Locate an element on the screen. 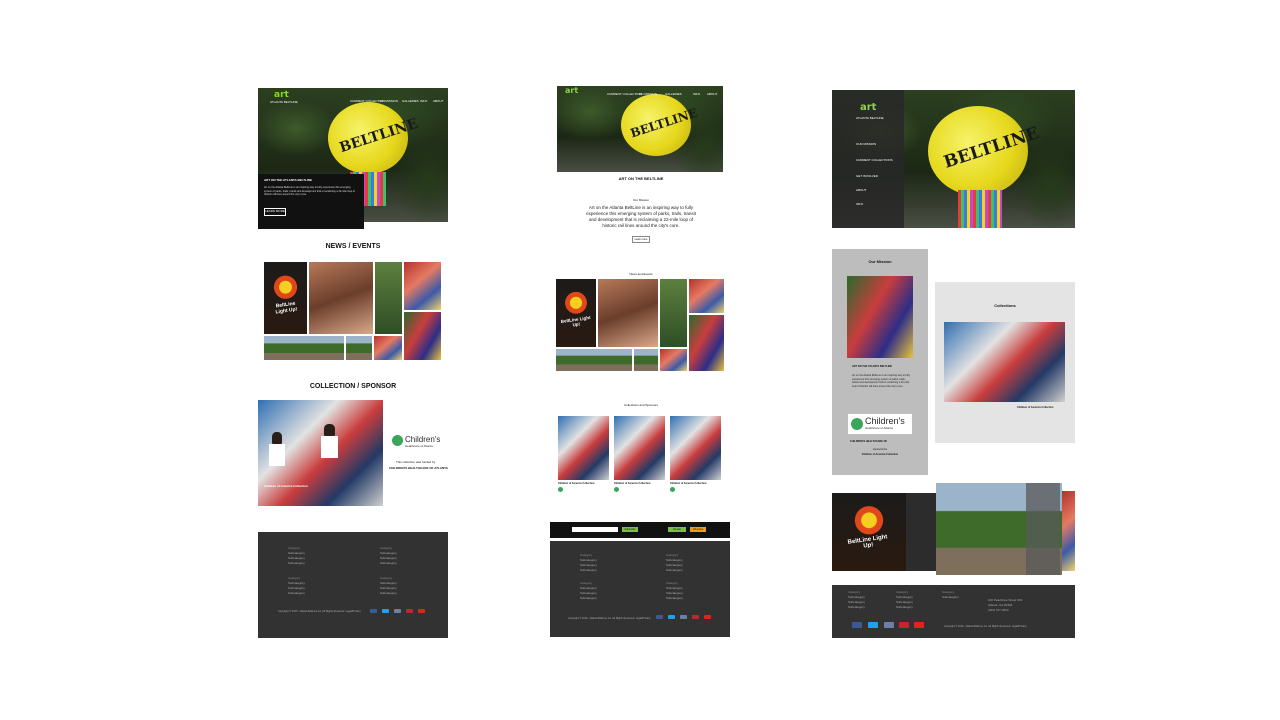 The width and height of the screenshot is (1280, 720). collections-photo is located at coordinates (1004, 362).